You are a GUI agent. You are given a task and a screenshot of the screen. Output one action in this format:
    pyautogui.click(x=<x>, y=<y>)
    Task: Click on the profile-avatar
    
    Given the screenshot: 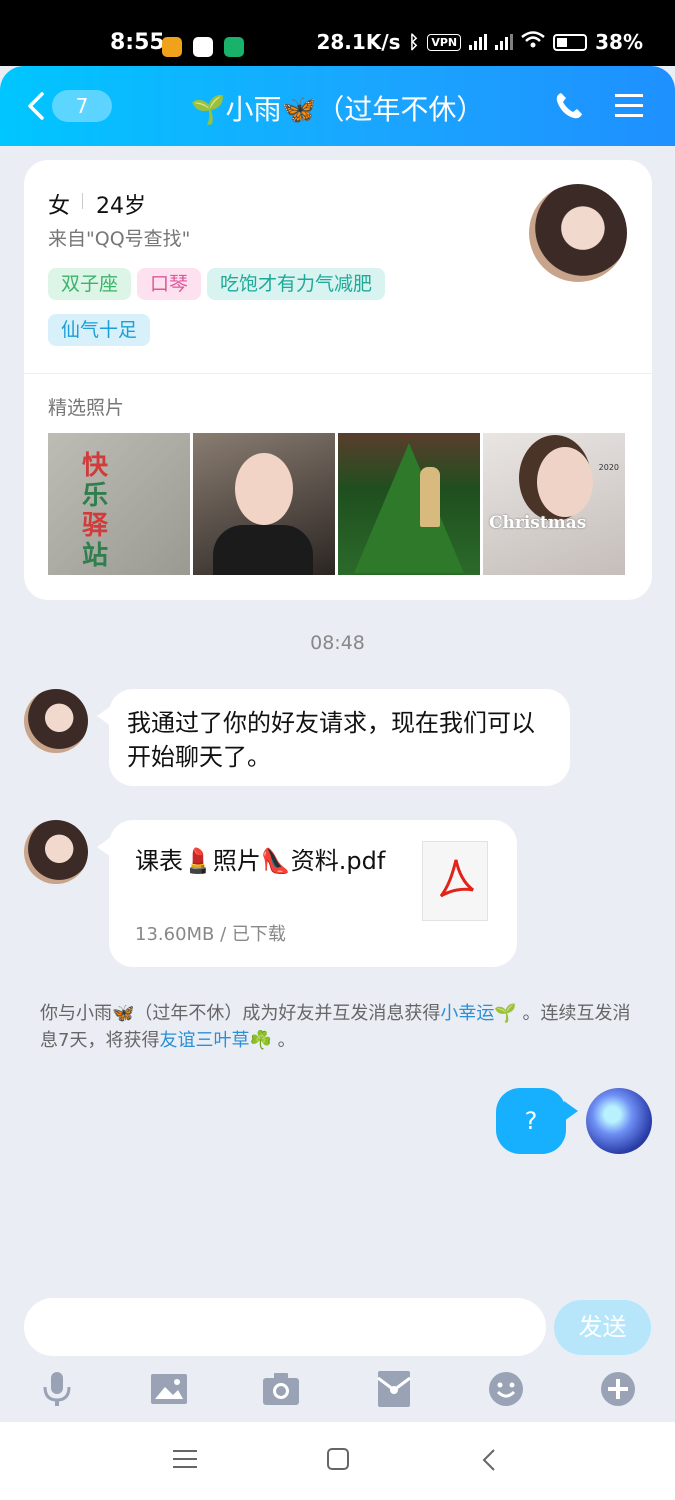 What is the action you would take?
    pyautogui.click(x=578, y=233)
    